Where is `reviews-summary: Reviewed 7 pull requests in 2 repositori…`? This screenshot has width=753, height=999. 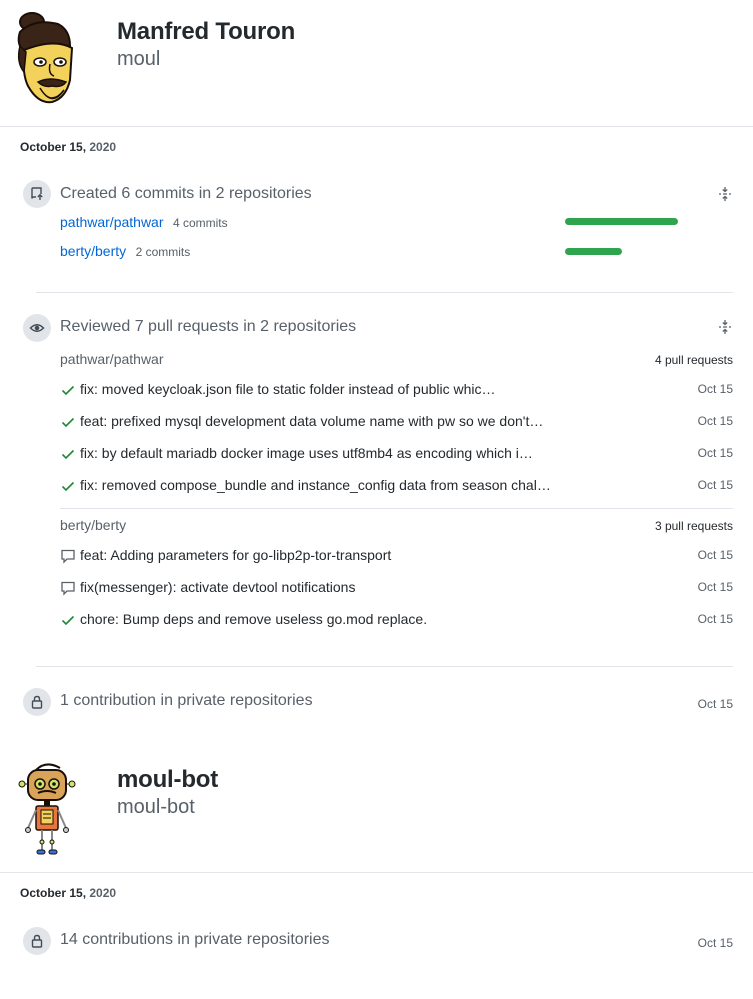
reviews-summary: Reviewed 7 pull requests in 2 repositori… is located at coordinates (208, 327).